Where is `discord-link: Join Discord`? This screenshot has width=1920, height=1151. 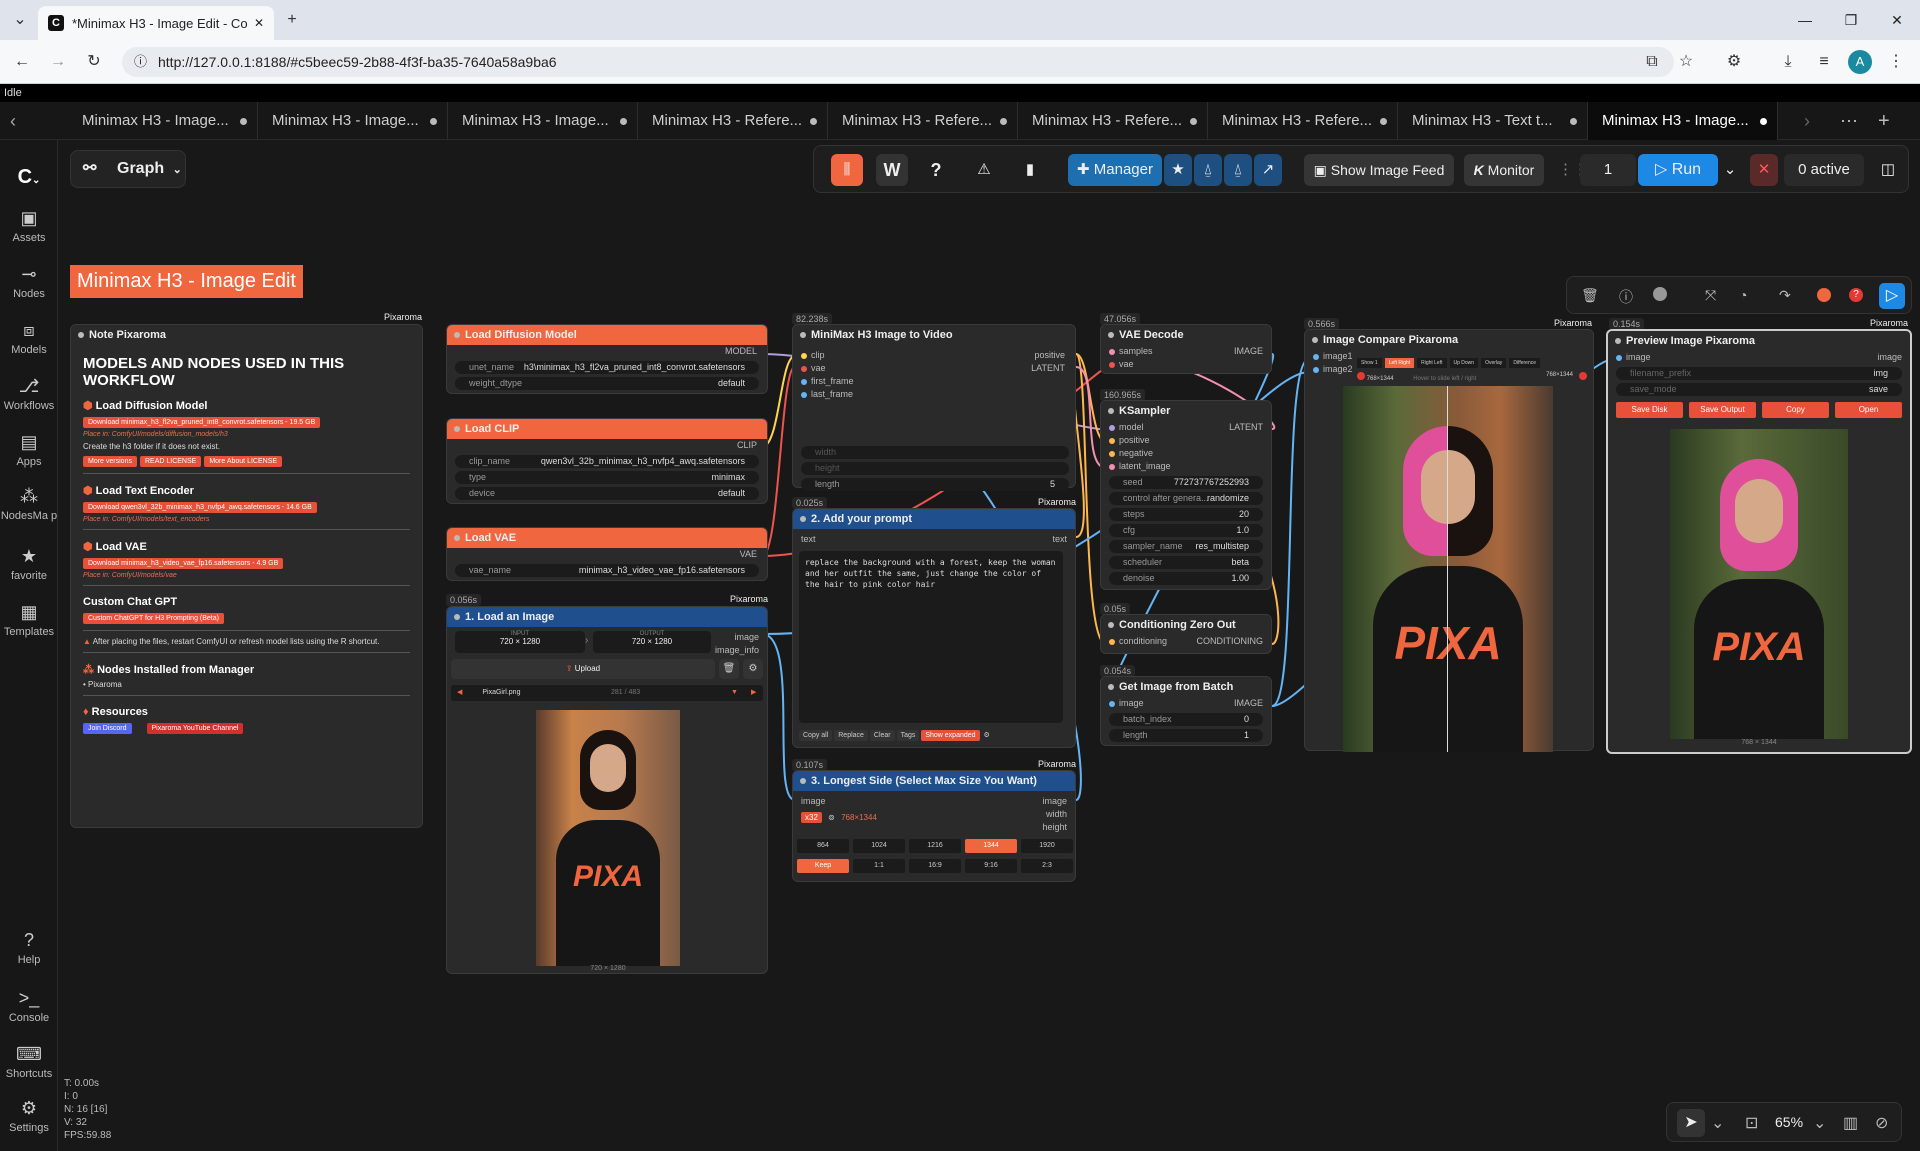 discord-link: Join Discord is located at coordinates (107, 728).